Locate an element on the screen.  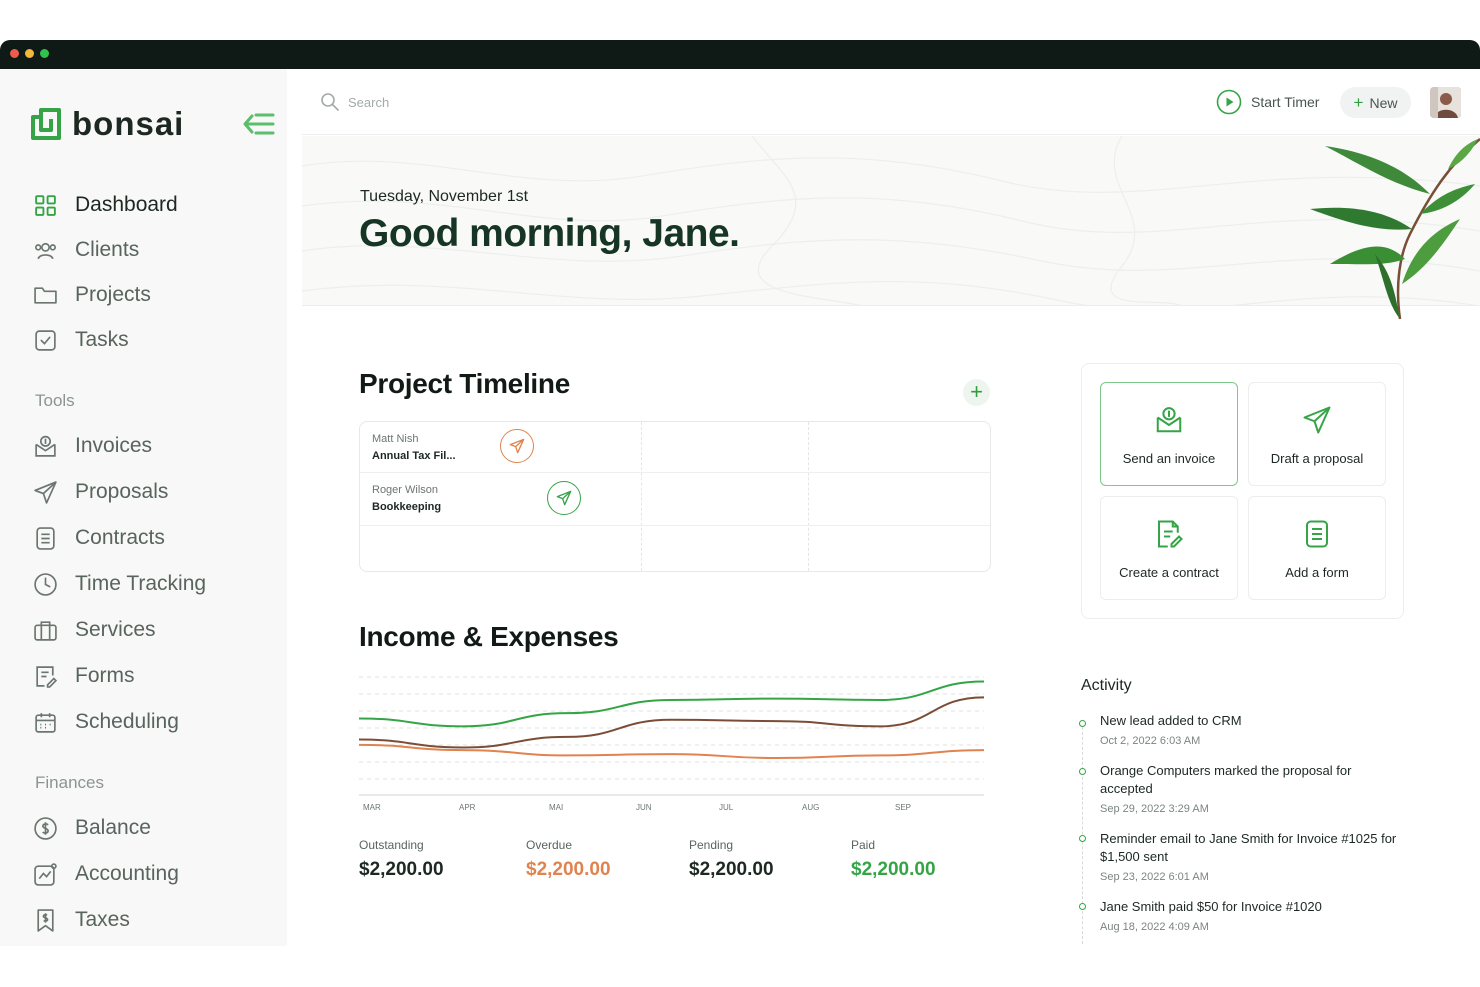
income-expenses-chart is located at coordinates (672, 736).